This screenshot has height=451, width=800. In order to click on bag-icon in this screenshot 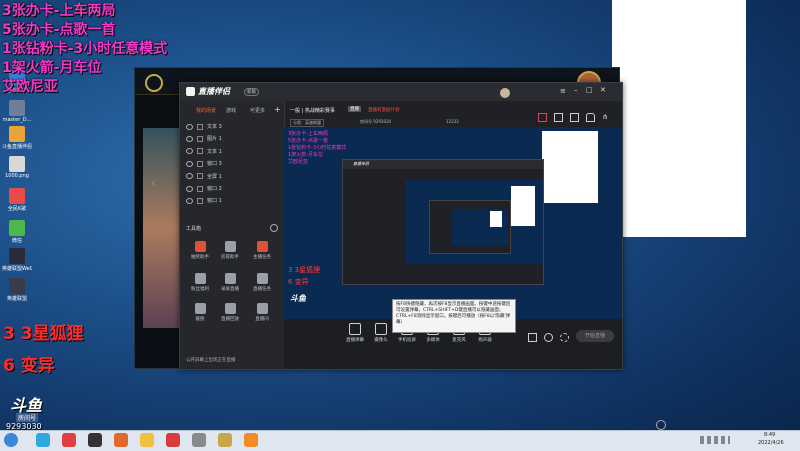, I will do `click(574, 117)`.